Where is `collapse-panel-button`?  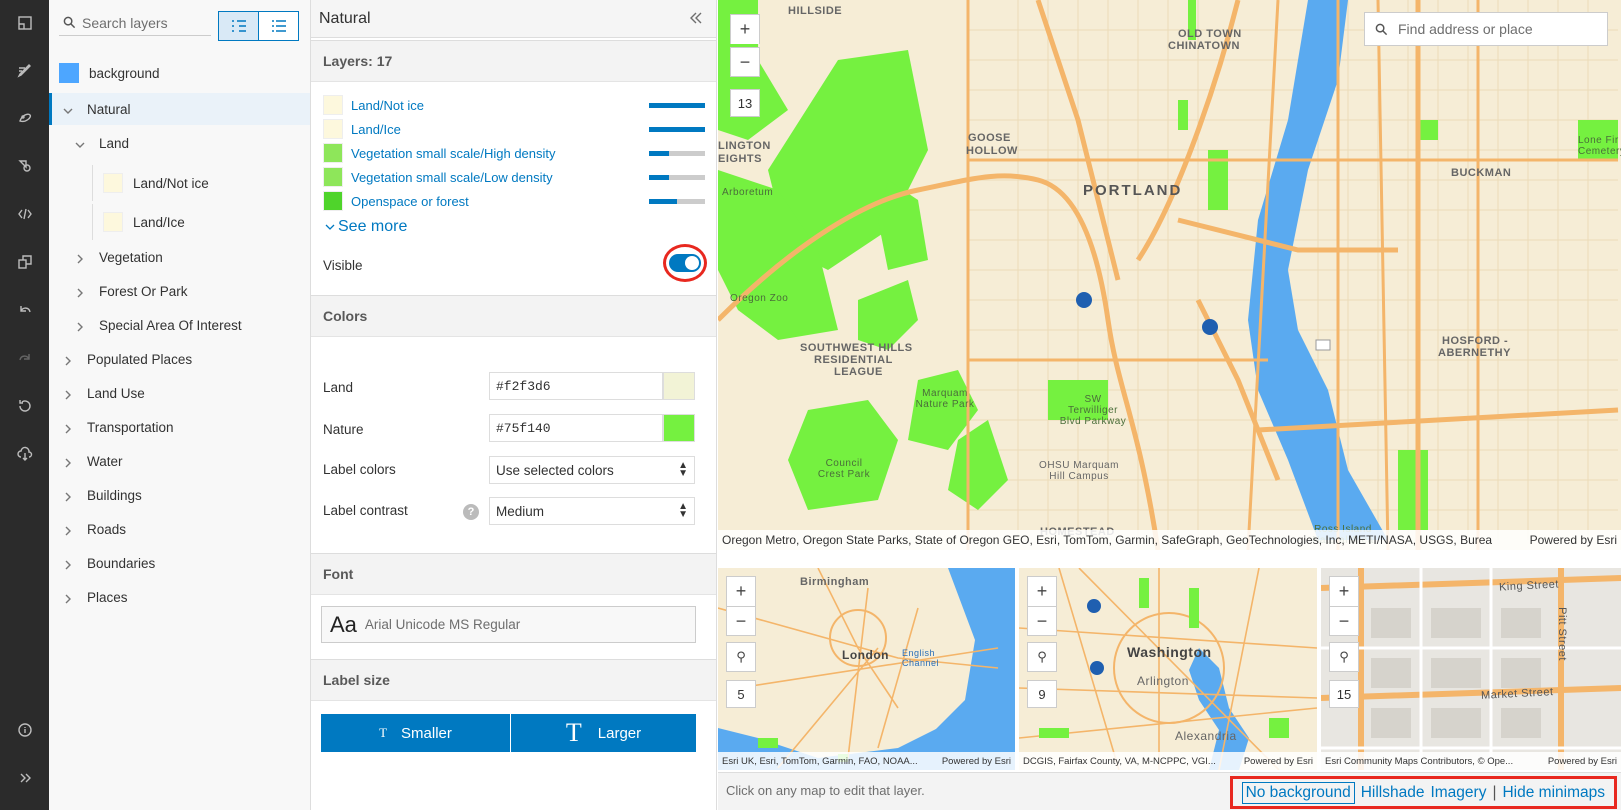 collapse-panel-button is located at coordinates (697, 19).